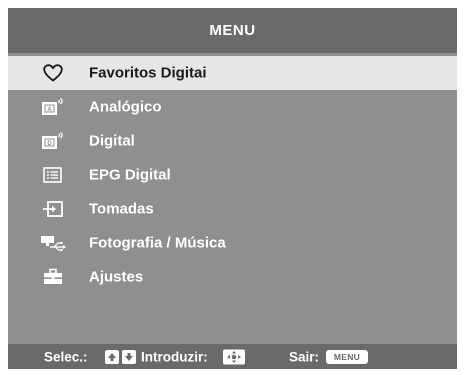  I want to click on usb-media-icon, so click(53, 243).